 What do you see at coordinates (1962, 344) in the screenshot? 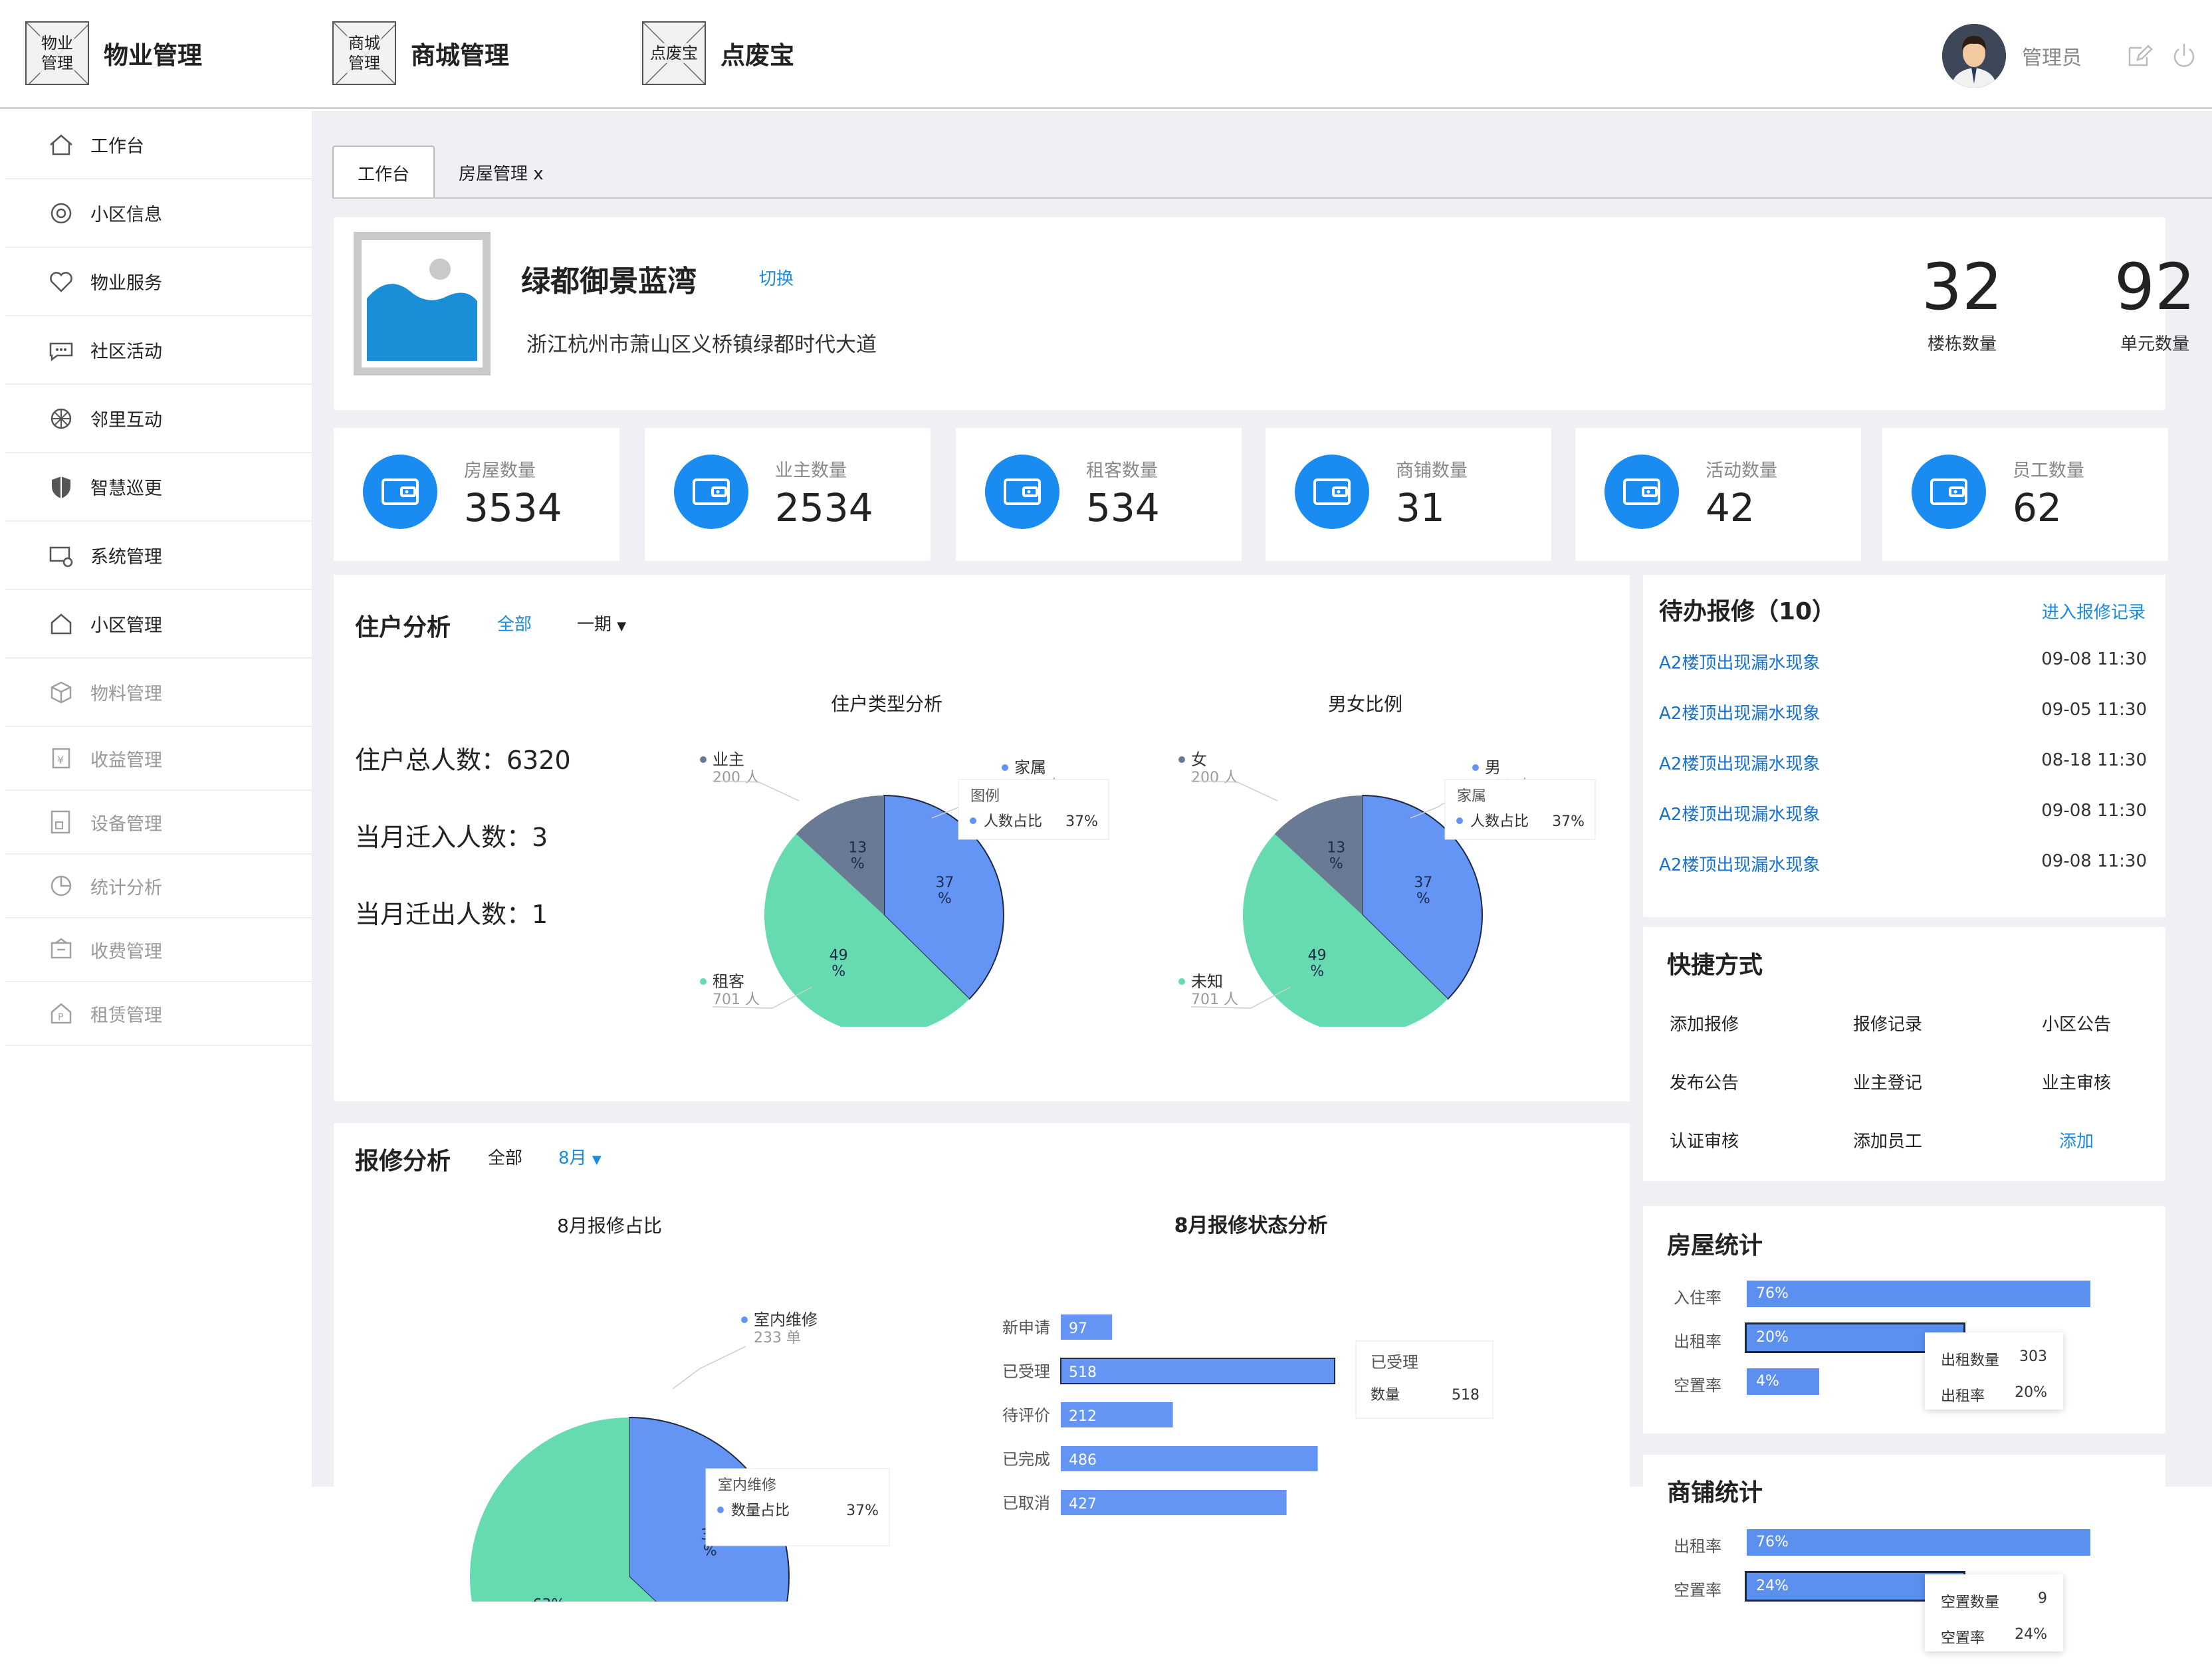
I see `building-count-label: 楼栋数量` at bounding box center [1962, 344].